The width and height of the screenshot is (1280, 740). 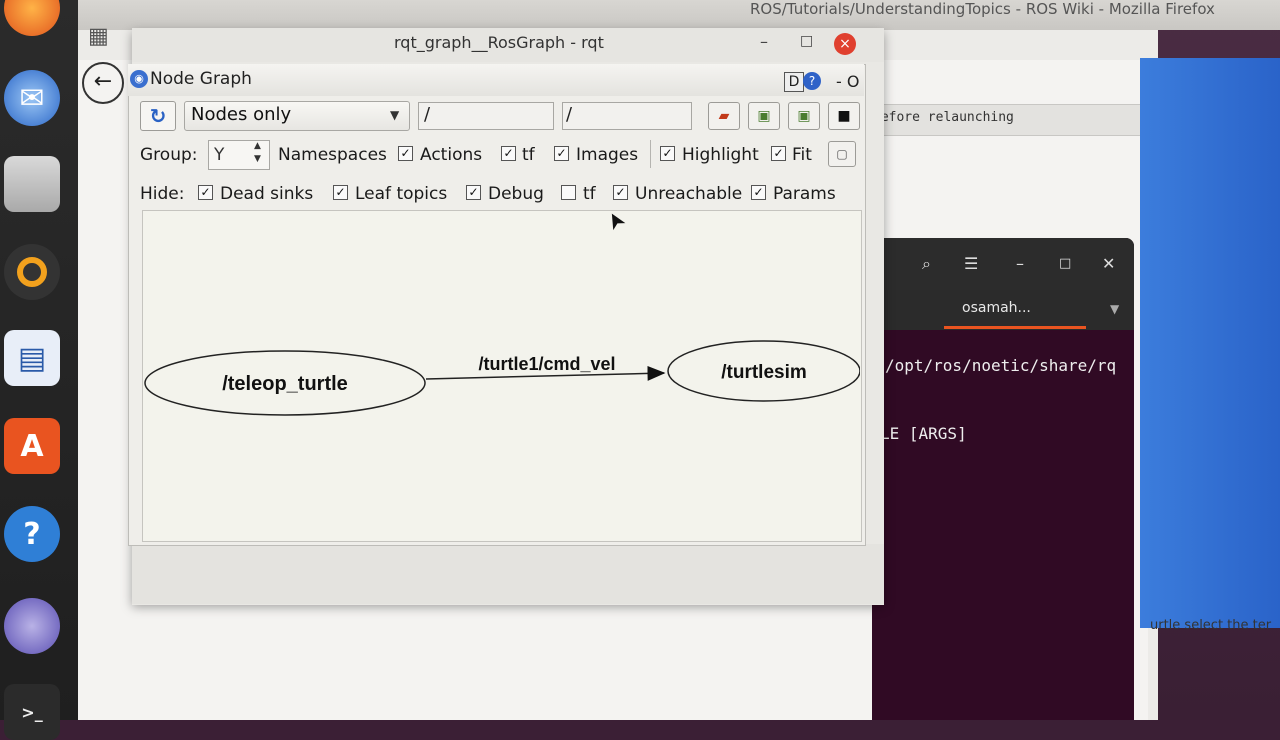 What do you see at coordinates (508, 153) in the screenshot?
I see `actions-checkbox: ✓` at bounding box center [508, 153].